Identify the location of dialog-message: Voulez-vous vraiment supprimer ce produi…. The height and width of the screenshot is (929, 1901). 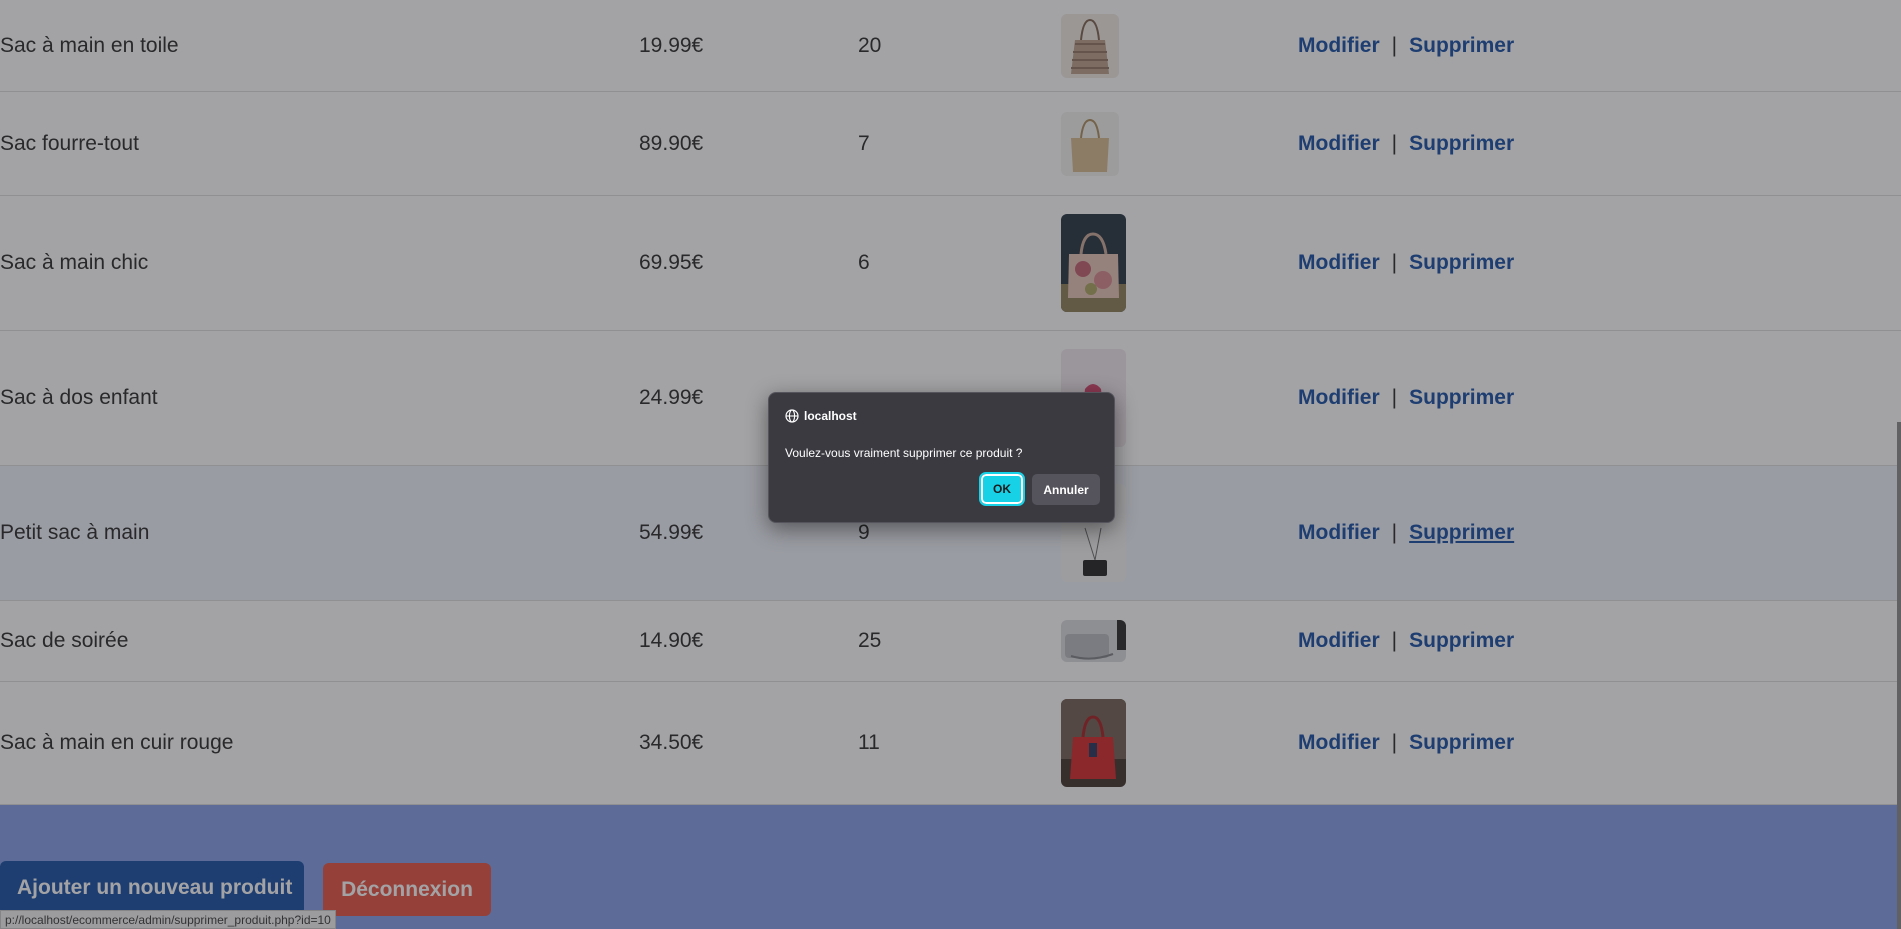
(904, 453).